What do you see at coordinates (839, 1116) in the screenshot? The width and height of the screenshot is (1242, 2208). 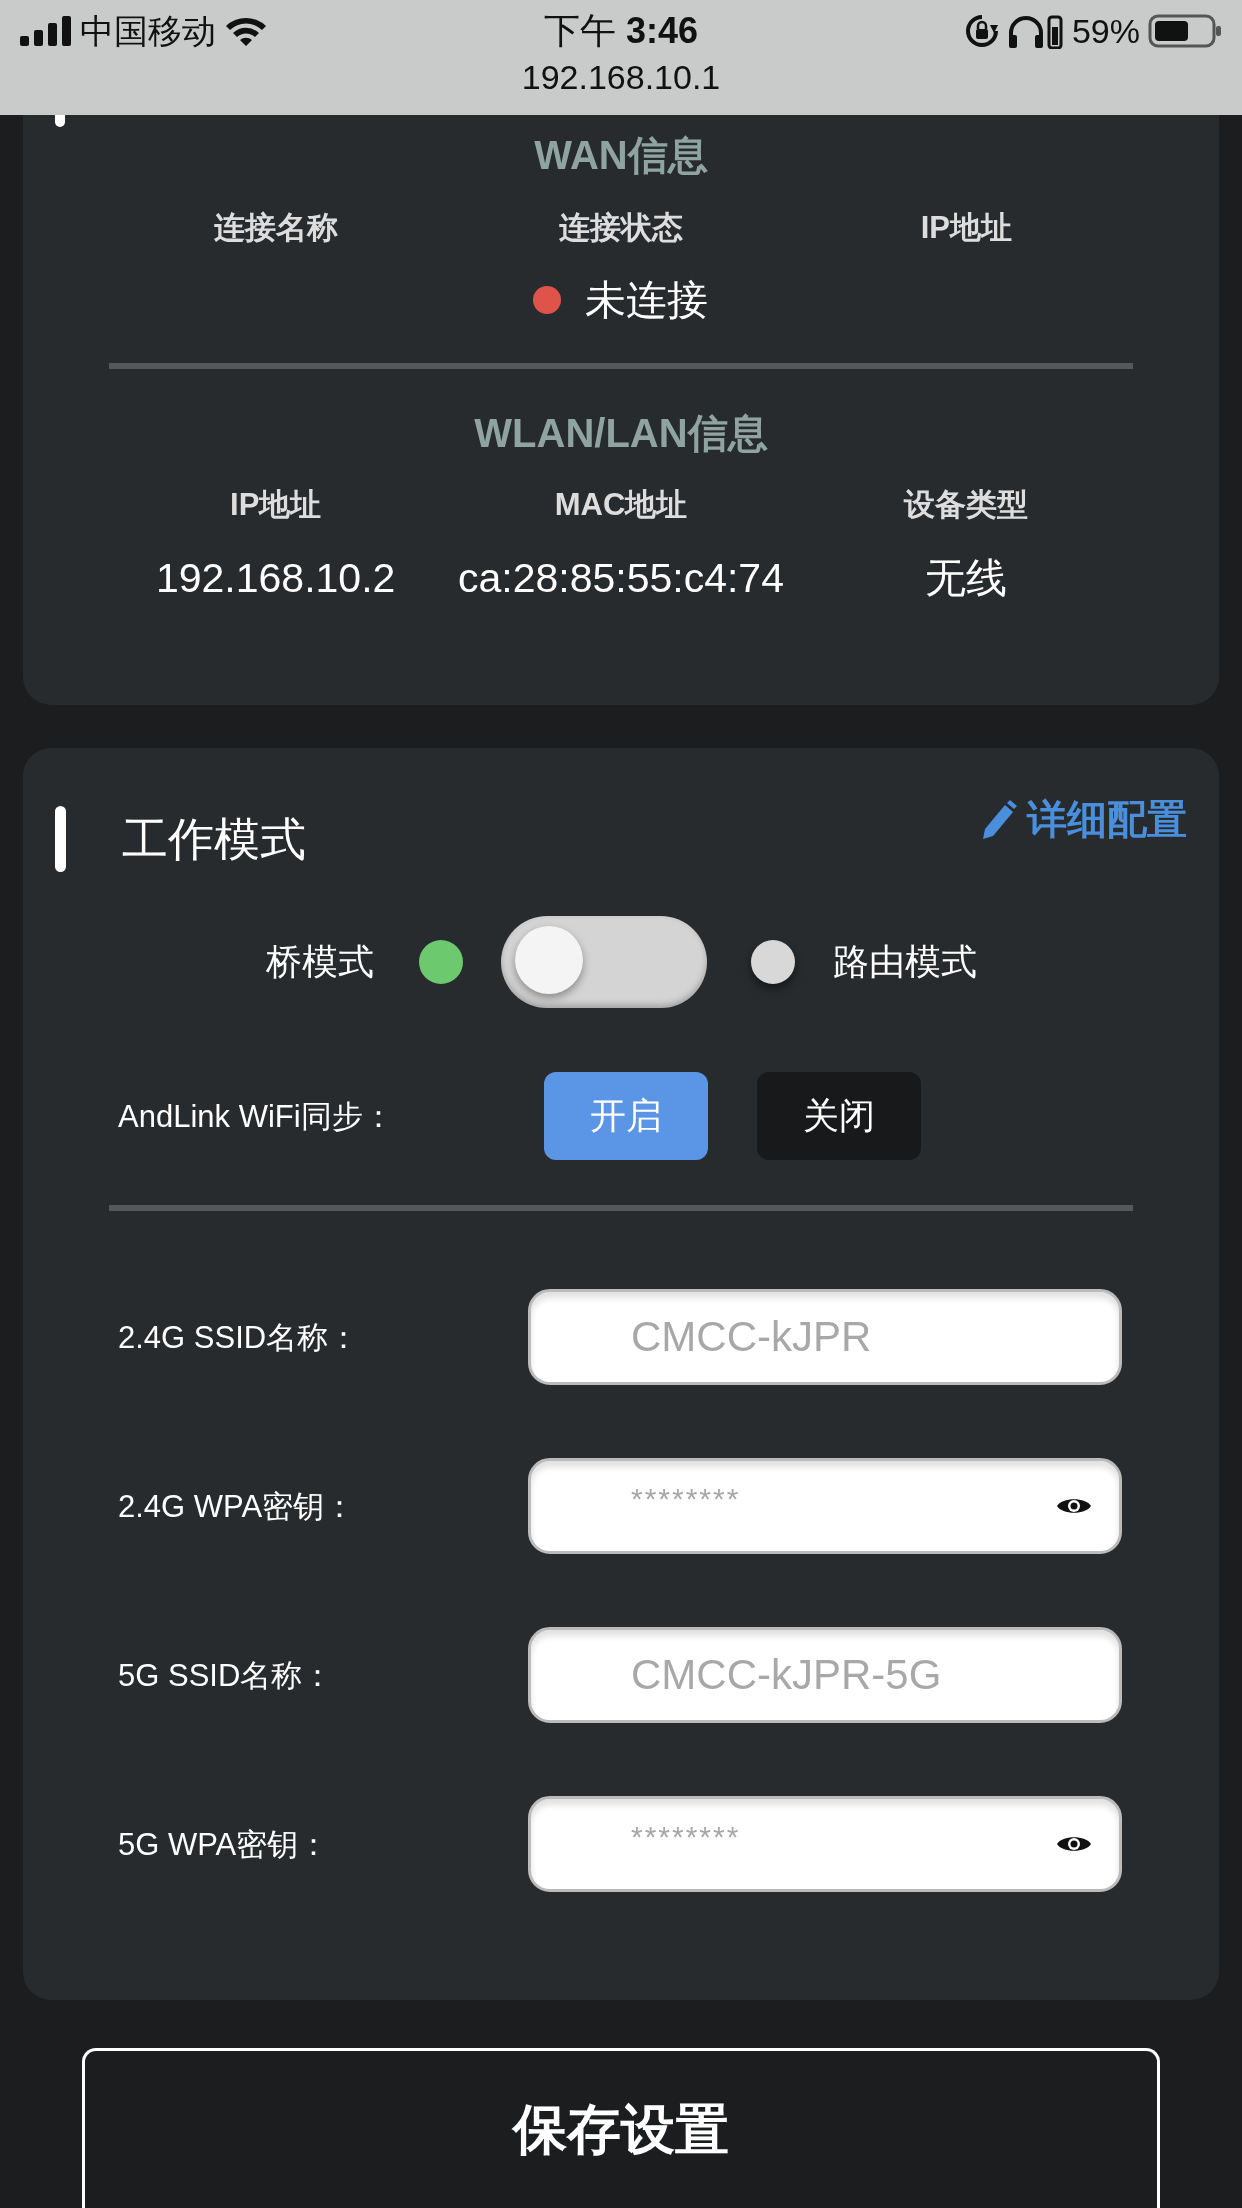 I see `option-button: 关闭` at bounding box center [839, 1116].